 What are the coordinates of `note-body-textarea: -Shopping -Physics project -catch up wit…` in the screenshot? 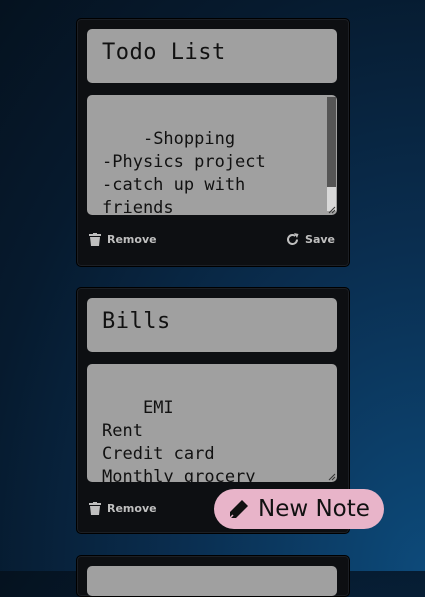 It's located at (212, 155).